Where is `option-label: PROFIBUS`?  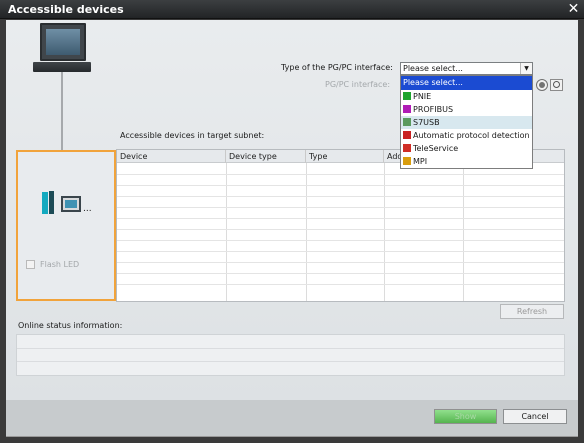
option-label: PROFIBUS is located at coordinates (433, 109).